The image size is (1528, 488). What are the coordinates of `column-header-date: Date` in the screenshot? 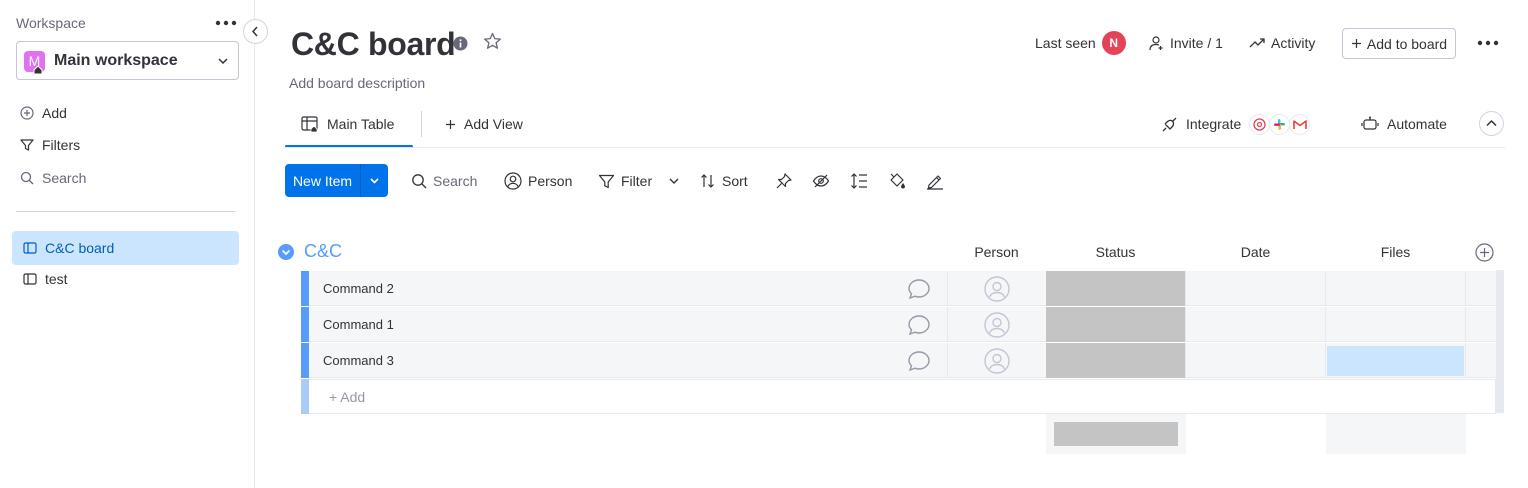 It's located at (1255, 252).